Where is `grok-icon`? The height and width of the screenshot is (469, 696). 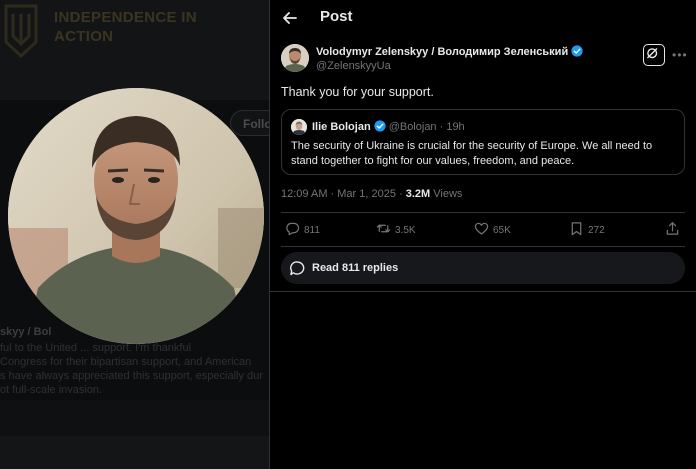 grok-icon is located at coordinates (654, 55).